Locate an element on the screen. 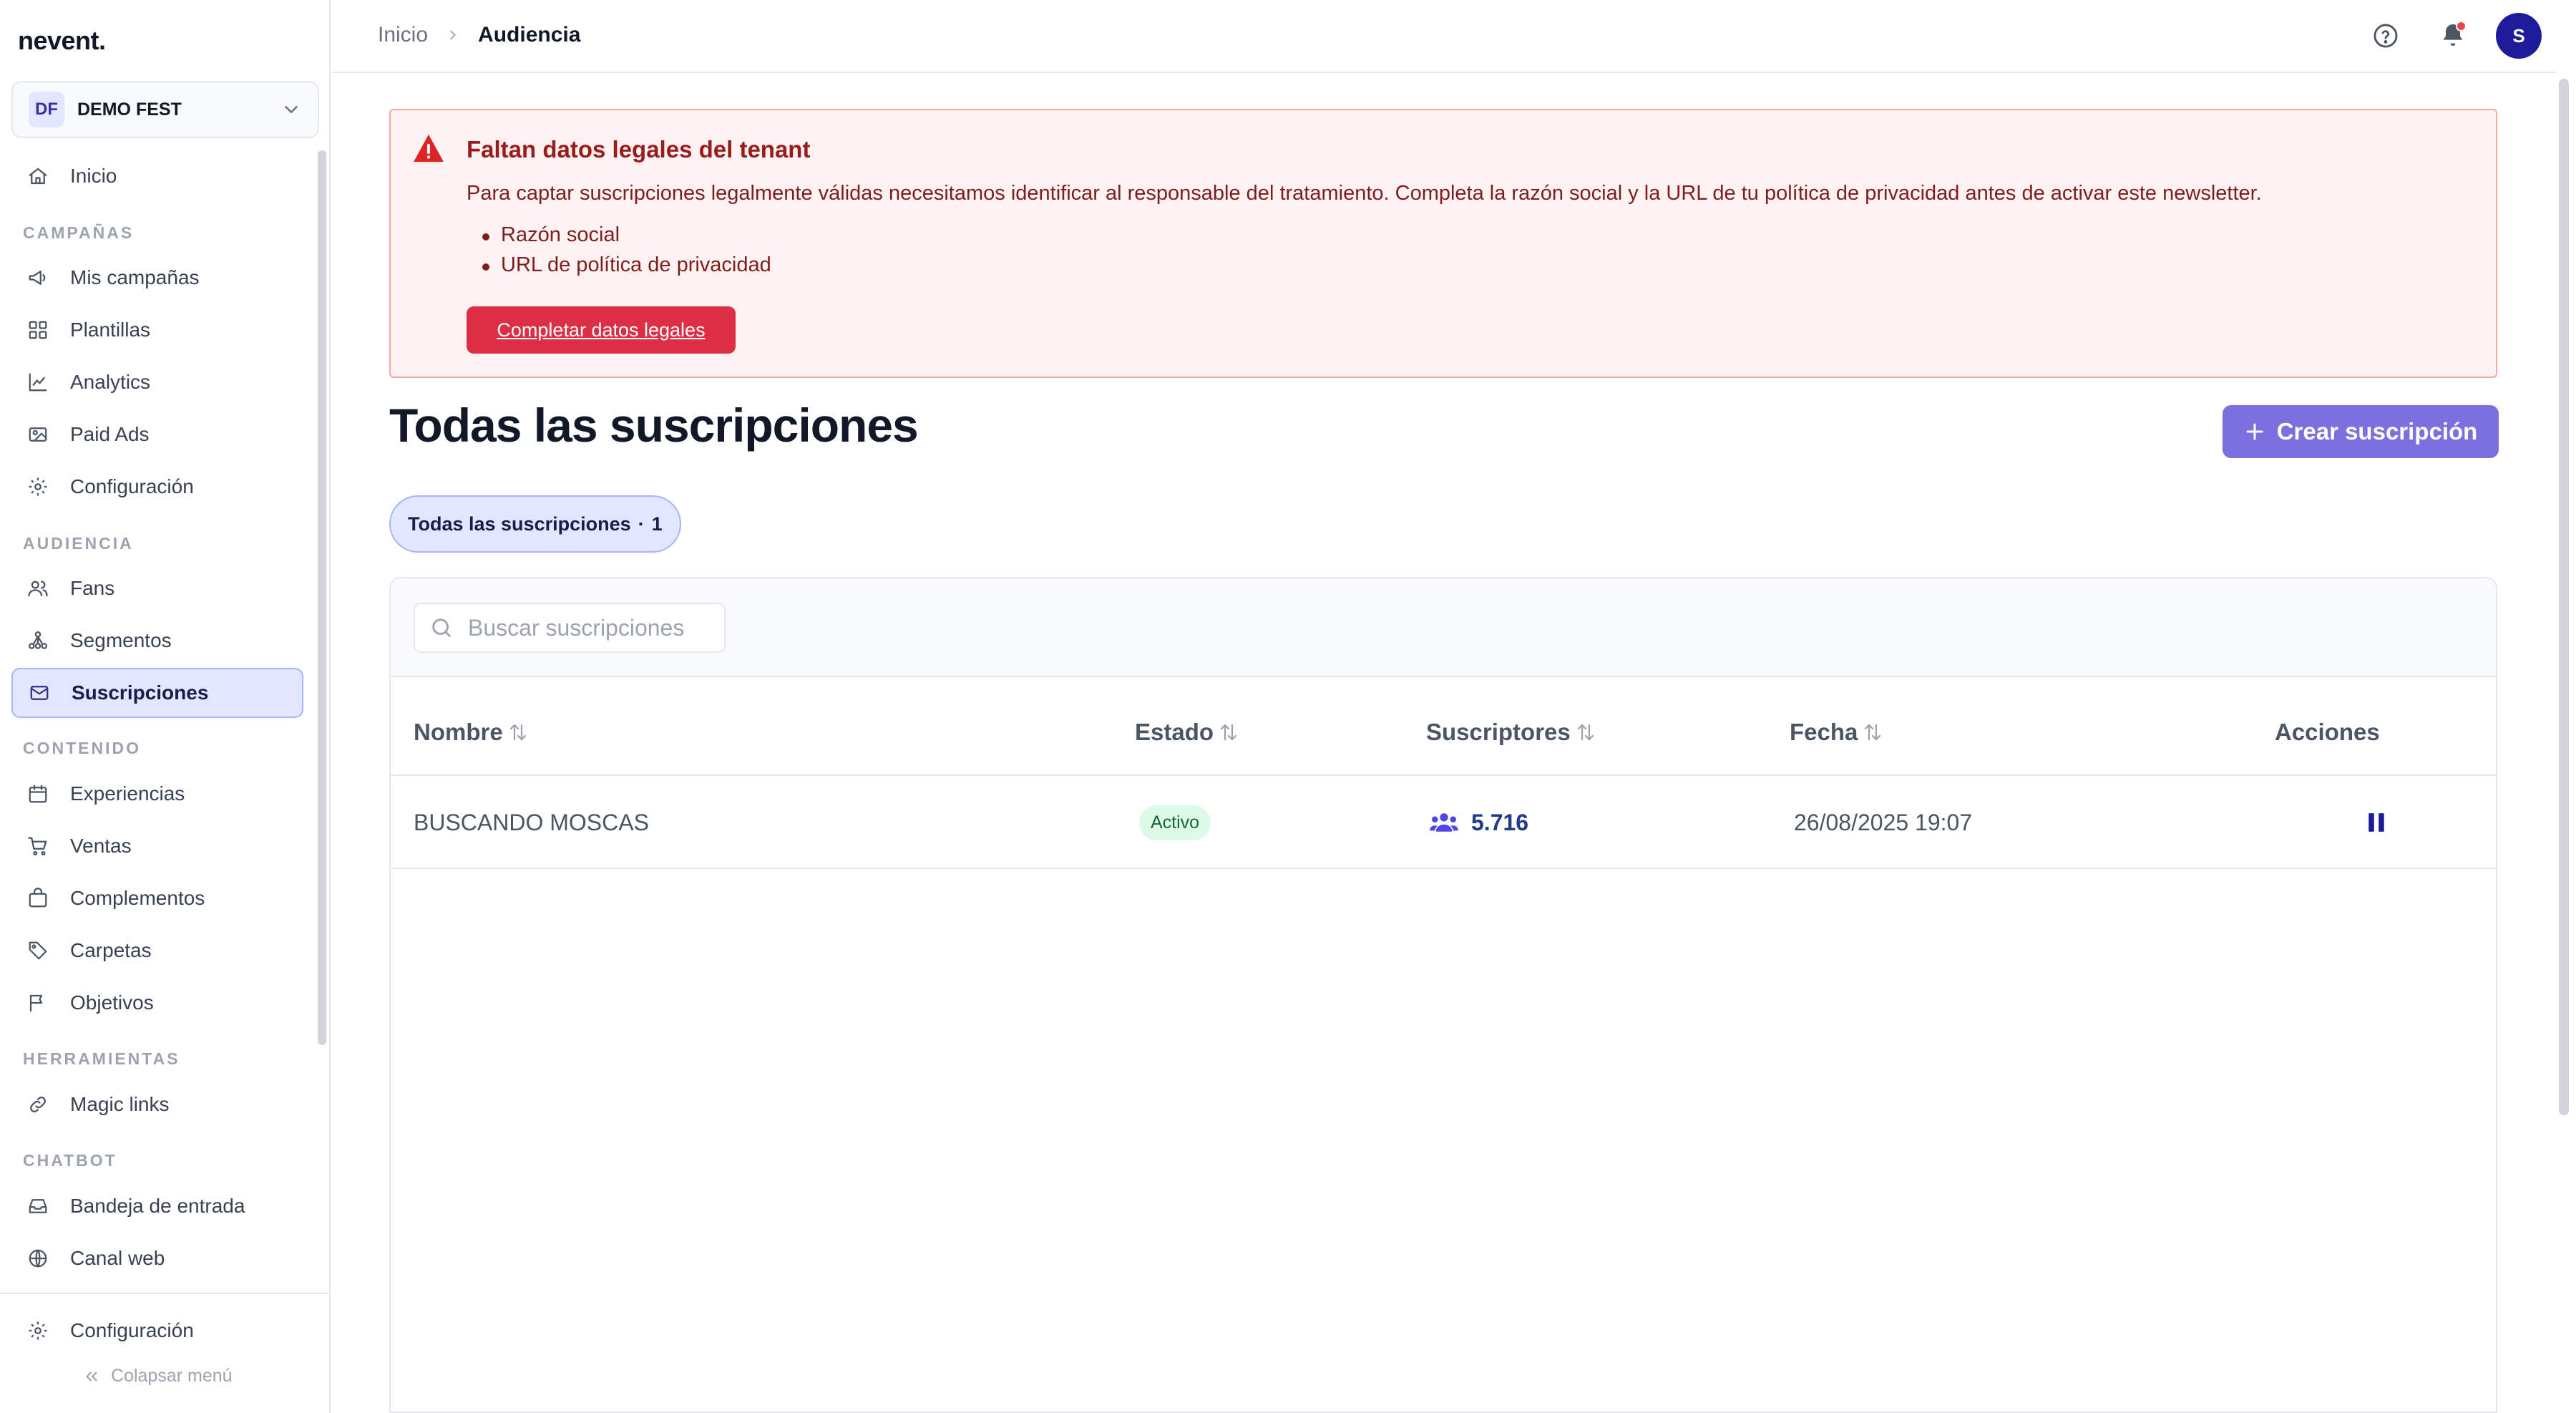  users-icon is located at coordinates (1444, 822).